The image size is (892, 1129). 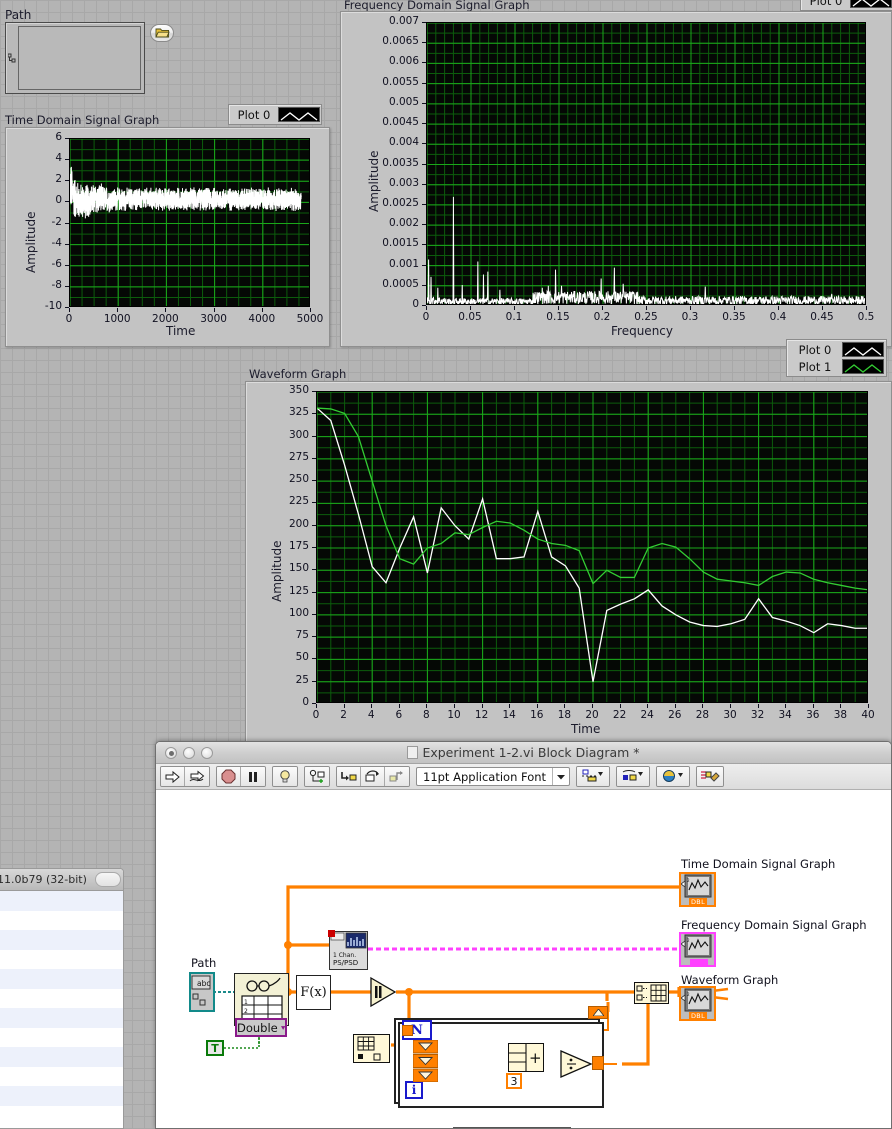 What do you see at coordinates (207, 752) in the screenshot?
I see `zoom-button` at bounding box center [207, 752].